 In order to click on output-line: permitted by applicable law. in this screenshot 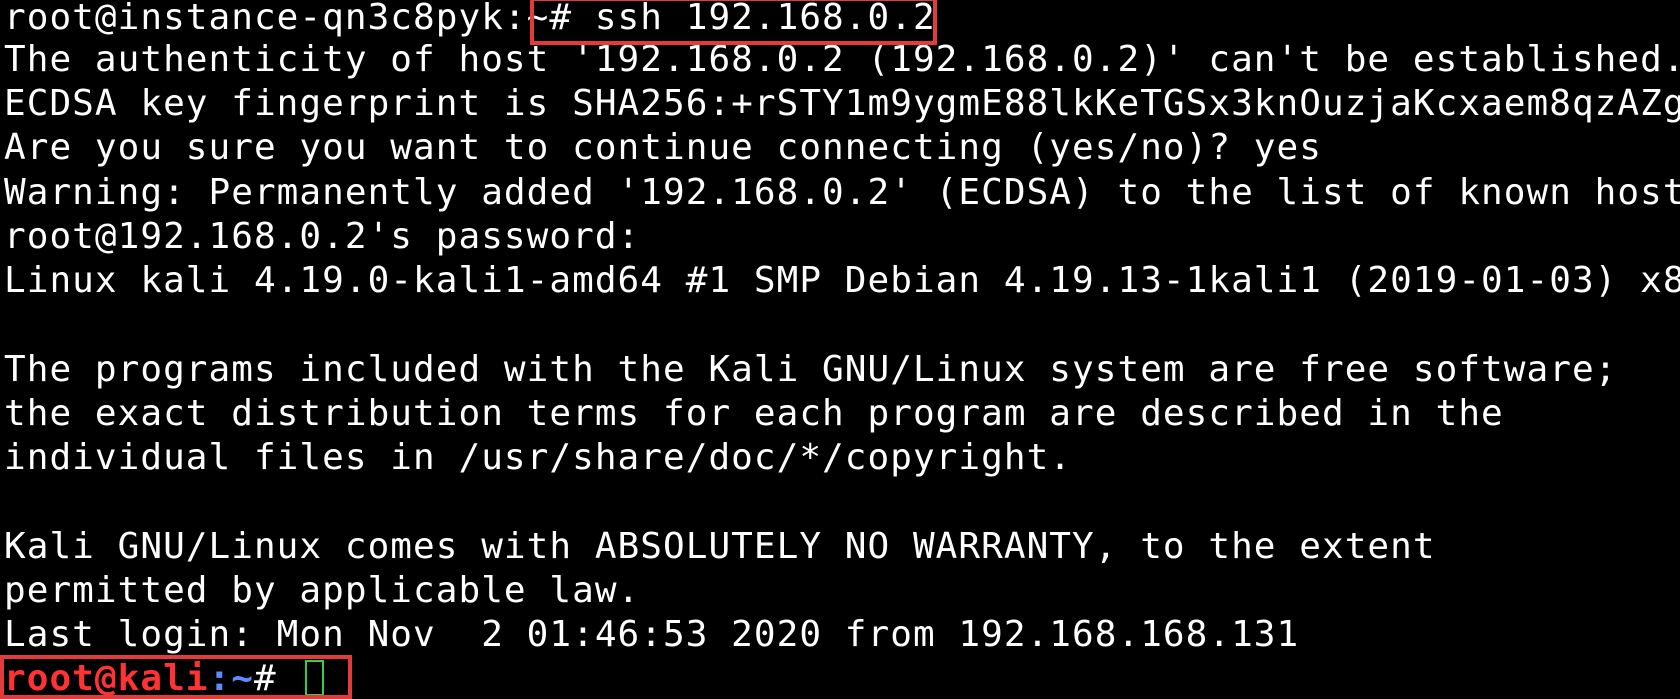, I will do `click(322, 590)`.